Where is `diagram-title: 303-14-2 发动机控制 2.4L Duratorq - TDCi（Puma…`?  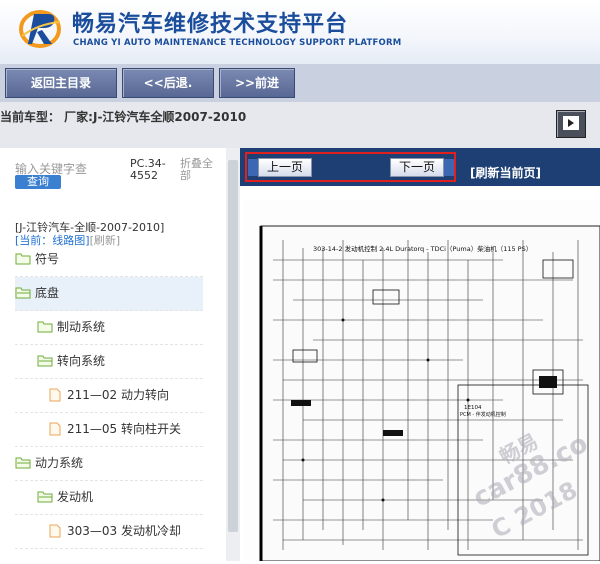
diagram-title: 303-14-2 发动机控制 2.4L Duratorq - TDCi（Puma… is located at coordinates (423, 249).